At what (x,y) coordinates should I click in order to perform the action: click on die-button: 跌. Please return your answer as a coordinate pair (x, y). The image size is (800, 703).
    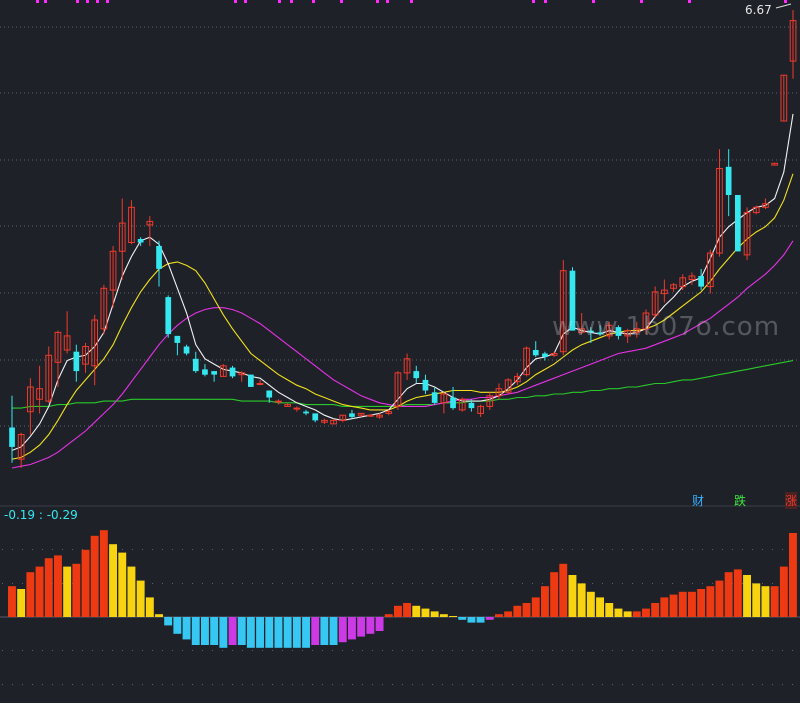
    Looking at the image, I should click on (740, 500).